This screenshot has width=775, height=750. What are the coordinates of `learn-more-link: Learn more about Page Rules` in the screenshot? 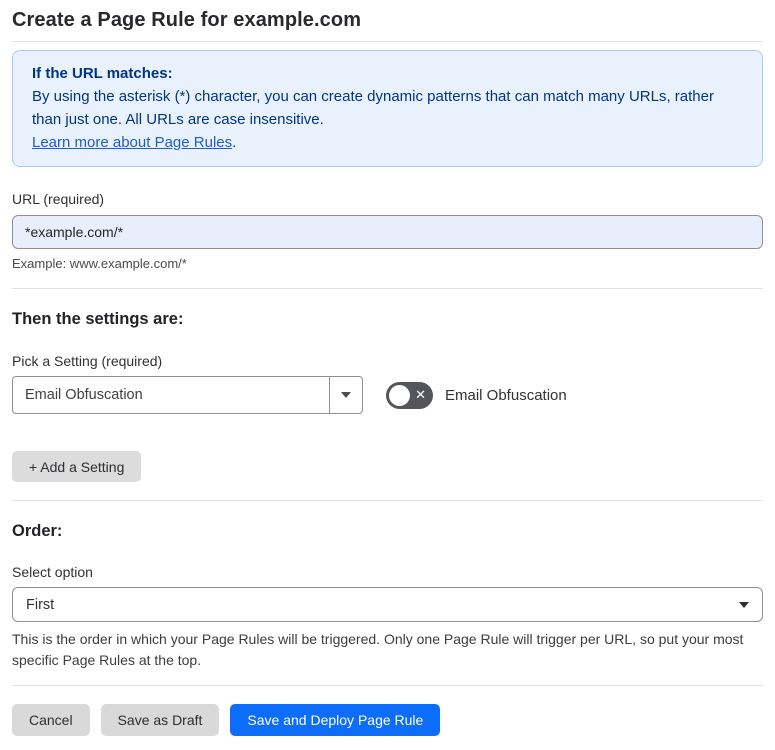 It's located at (132, 142).